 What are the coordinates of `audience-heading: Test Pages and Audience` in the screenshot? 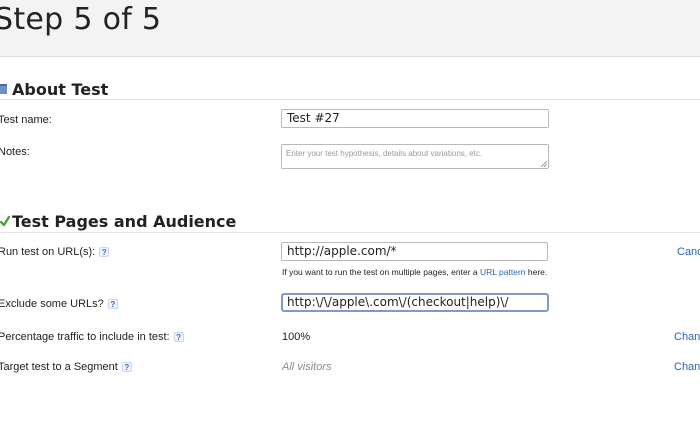 It's located at (120, 222).